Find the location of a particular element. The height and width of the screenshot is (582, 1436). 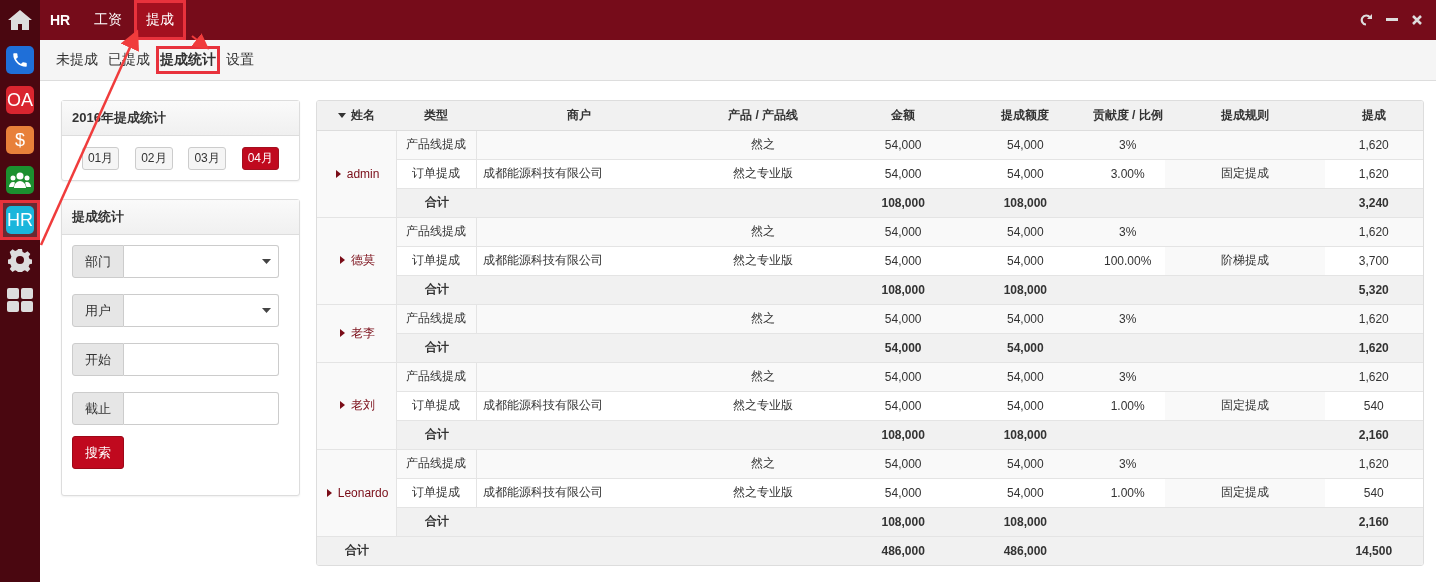

month-button: 01月 is located at coordinates (100, 158).